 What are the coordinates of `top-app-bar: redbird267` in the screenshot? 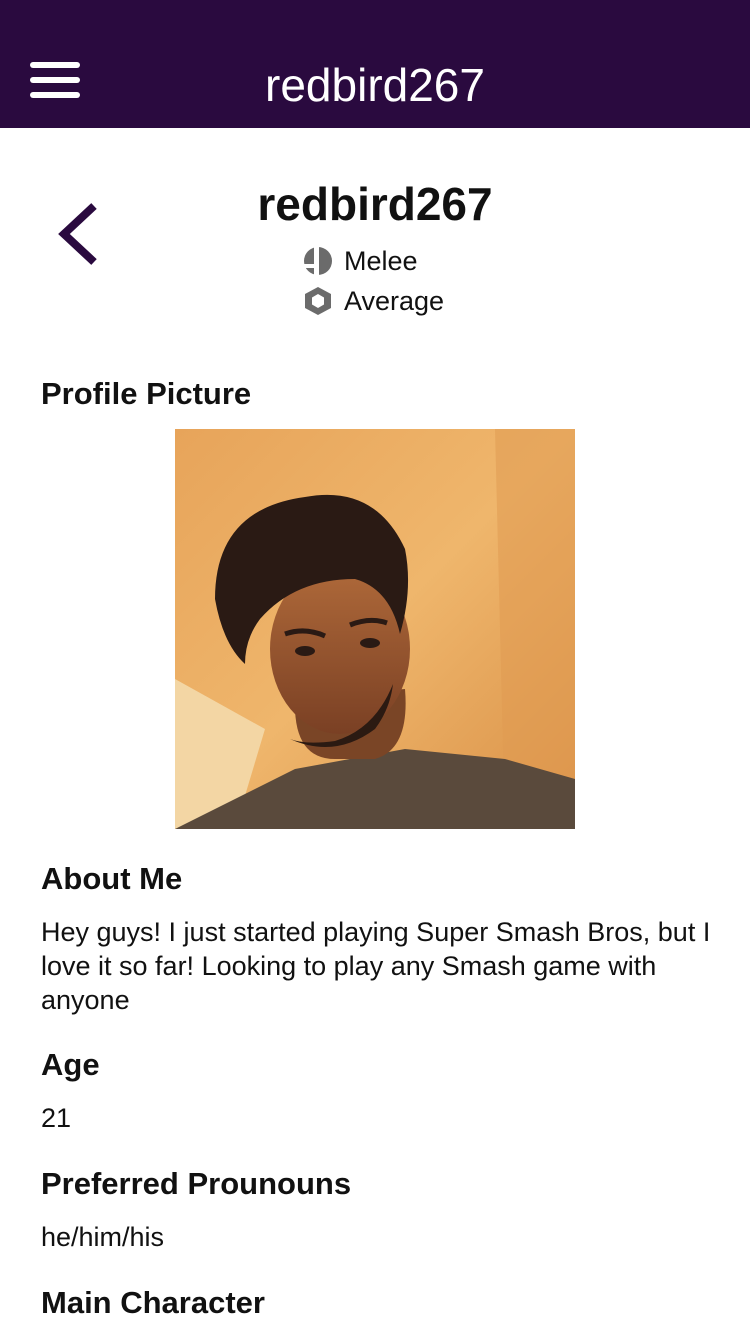 It's located at (375, 64).